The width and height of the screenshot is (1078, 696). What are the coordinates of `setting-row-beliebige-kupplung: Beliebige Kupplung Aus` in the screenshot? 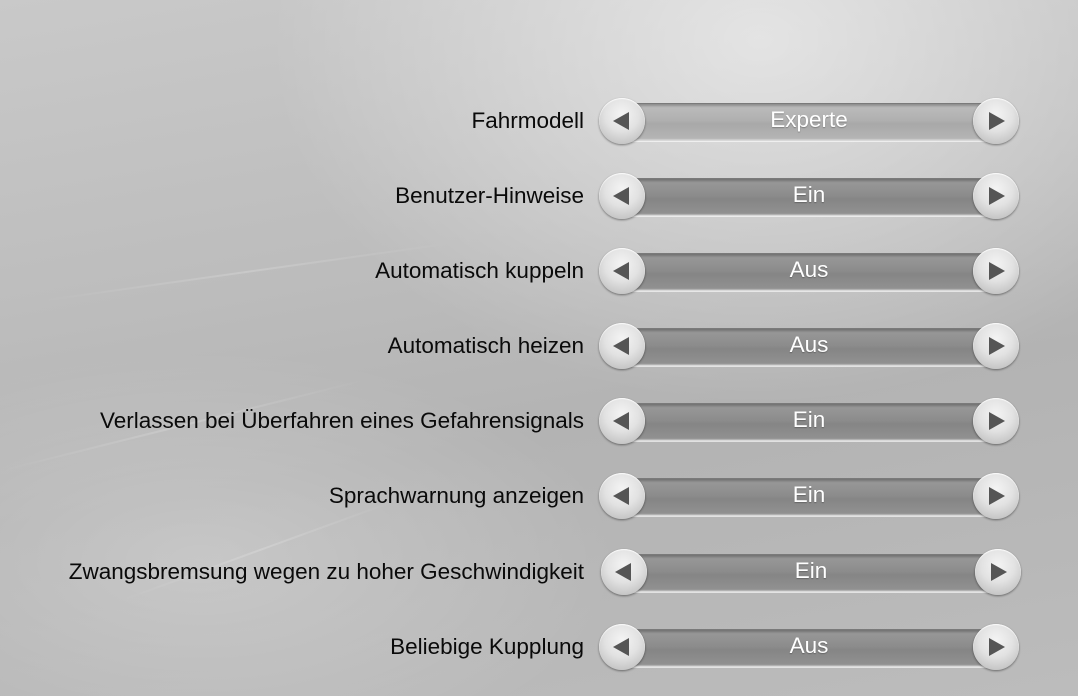 It's located at (515, 647).